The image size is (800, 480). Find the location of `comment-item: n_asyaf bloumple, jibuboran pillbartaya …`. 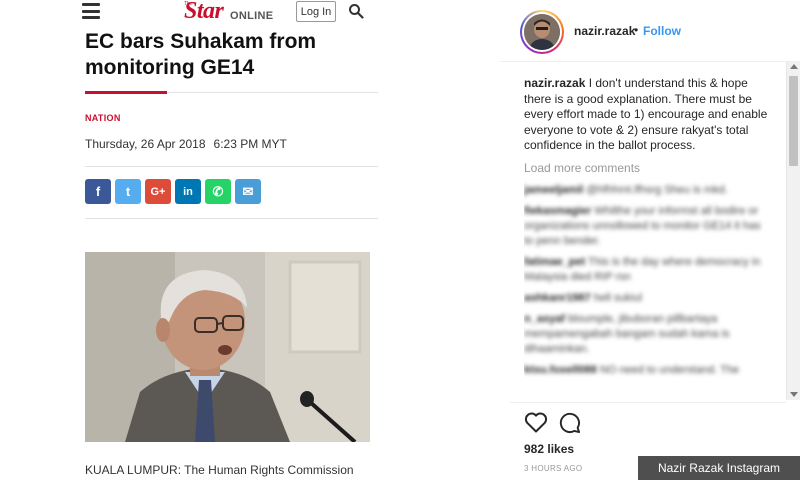

comment-item: n_asyaf bloumple, jibuboran pillbartaya … is located at coordinates (646, 334).